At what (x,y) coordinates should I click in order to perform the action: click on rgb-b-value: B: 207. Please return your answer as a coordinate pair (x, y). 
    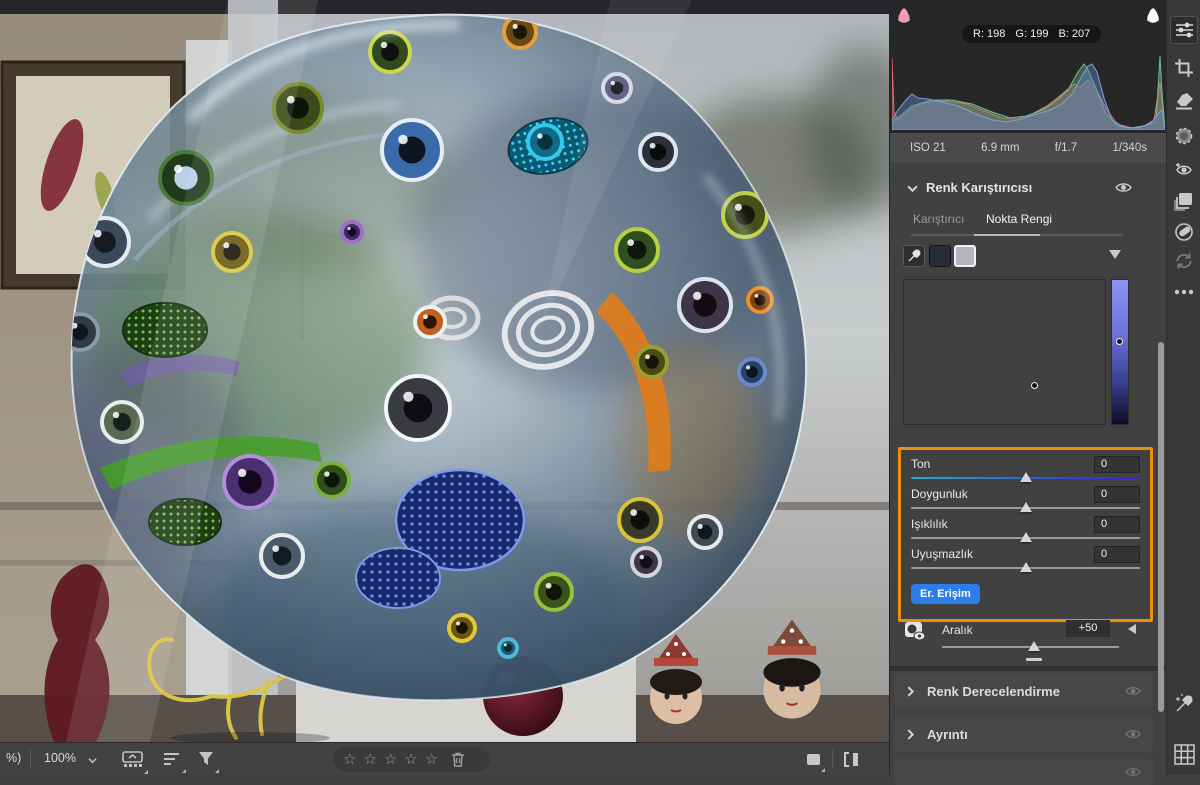
    Looking at the image, I should click on (1074, 34).